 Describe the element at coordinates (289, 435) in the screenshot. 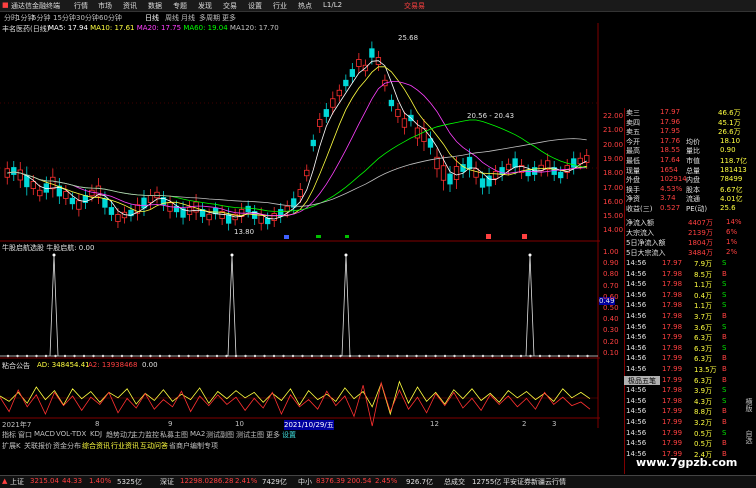

I see `func-tab: 设置` at that location.